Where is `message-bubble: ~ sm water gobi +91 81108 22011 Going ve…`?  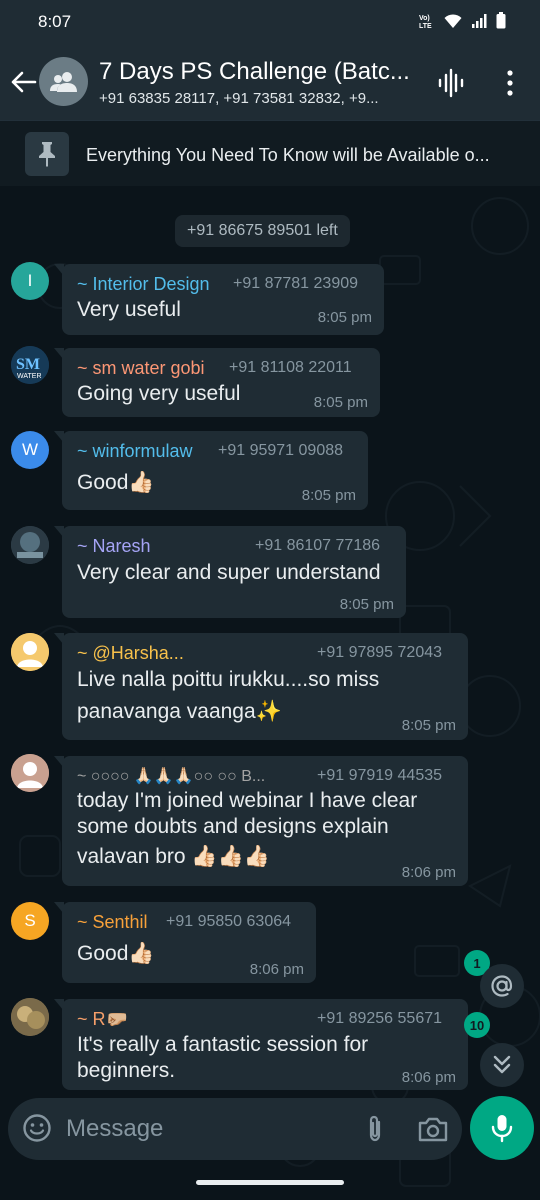
message-bubble: ~ sm water gobi +91 81108 22011 Going ve… is located at coordinates (217, 382).